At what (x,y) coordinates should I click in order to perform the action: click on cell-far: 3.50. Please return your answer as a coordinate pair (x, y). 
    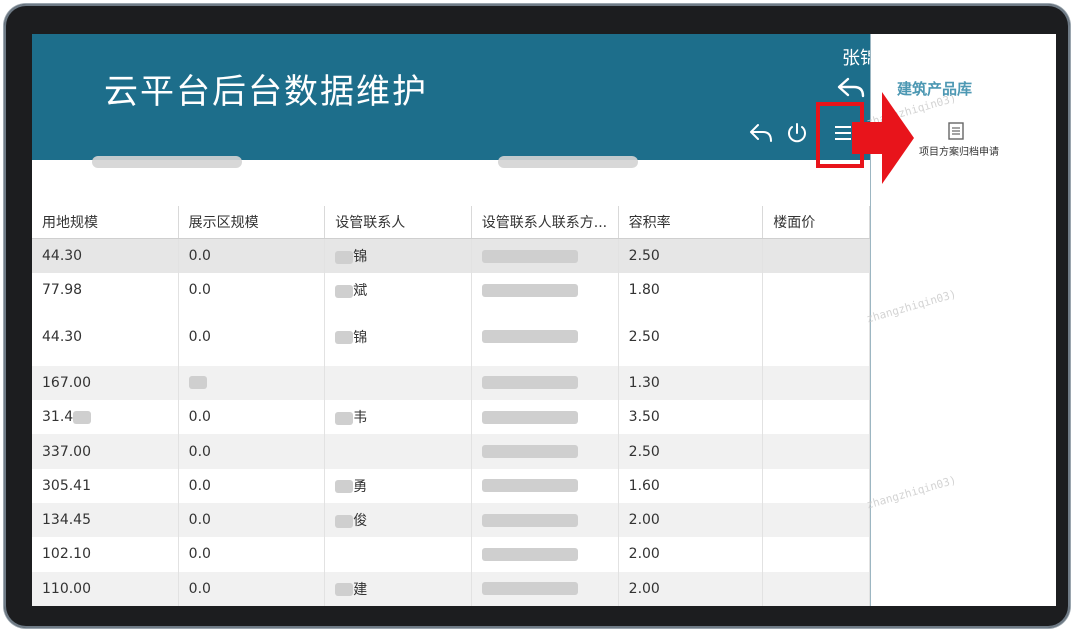
    Looking at the image, I should click on (691, 417).